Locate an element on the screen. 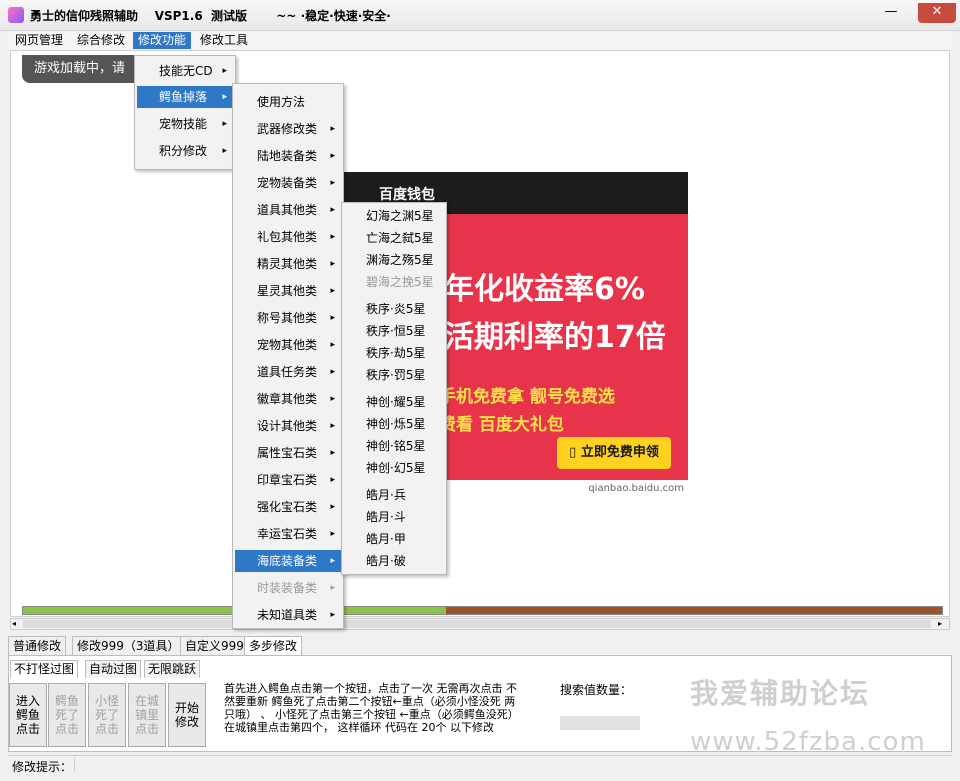  menu-item-creation-2: 神创·烁5星 is located at coordinates (394, 424).